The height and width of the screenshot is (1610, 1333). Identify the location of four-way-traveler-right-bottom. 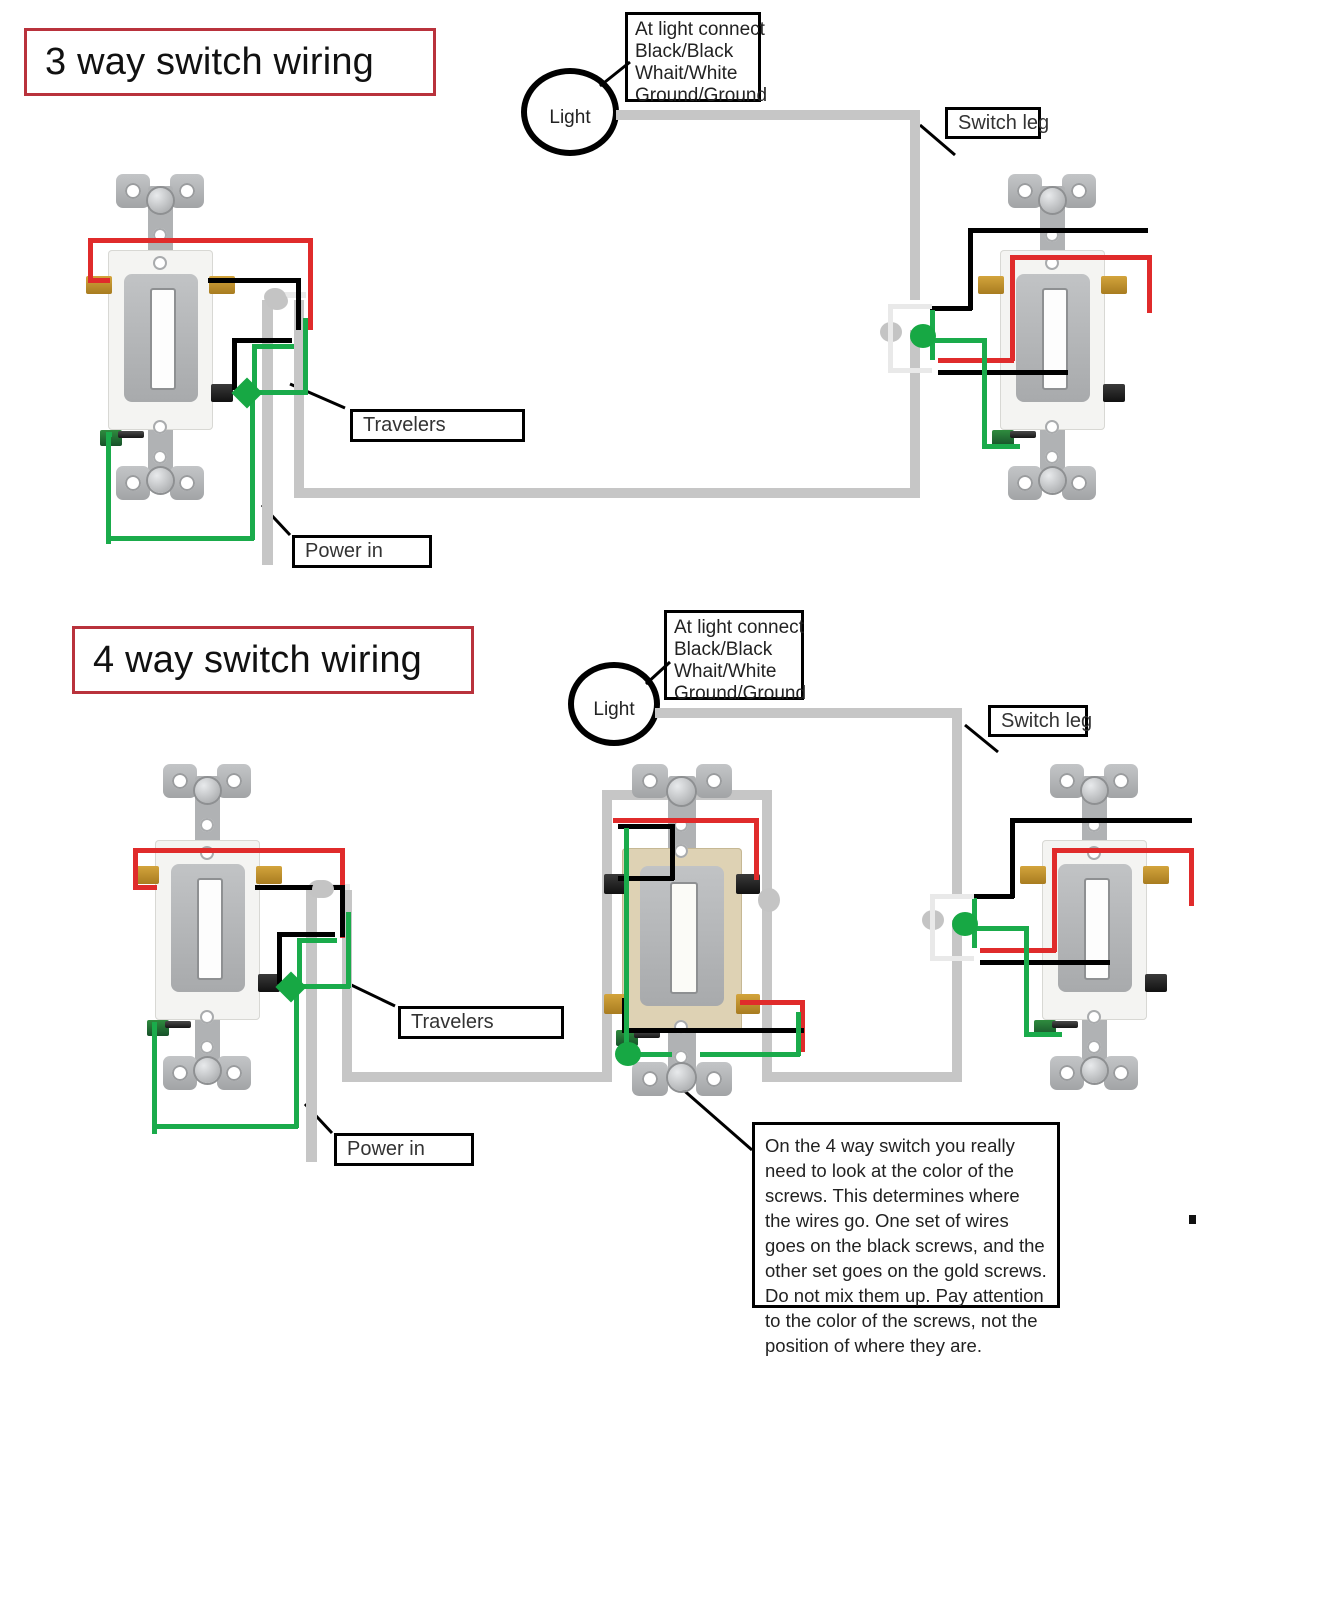
(862, 1077).